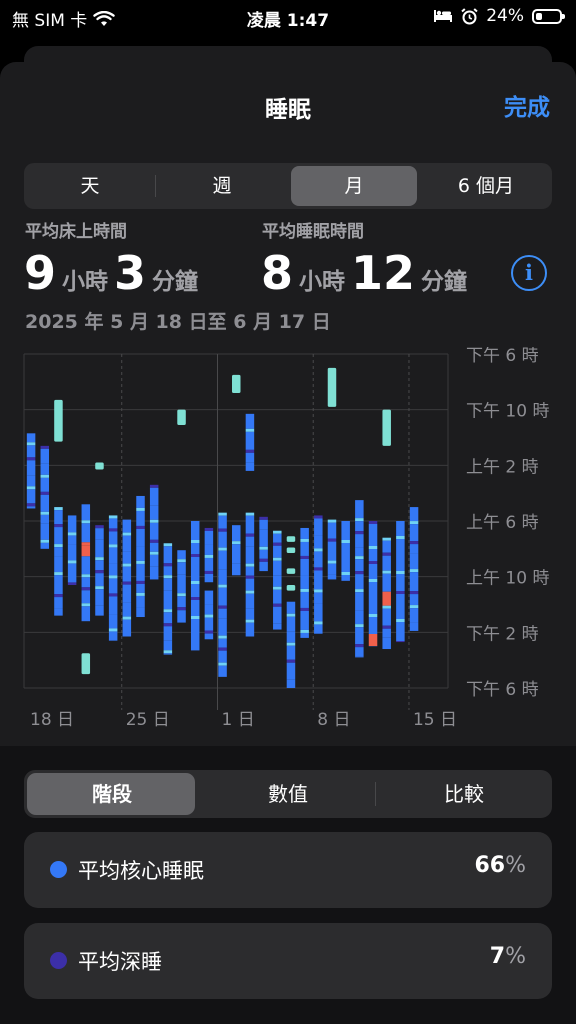 The height and width of the screenshot is (1024, 576). Describe the element at coordinates (527, 105) in the screenshot. I see `done-button: 完成` at that location.